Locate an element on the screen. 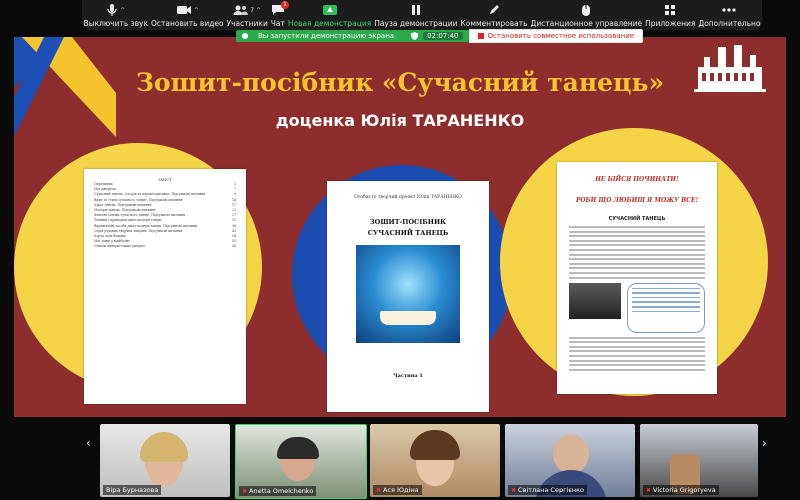  participant-tile: Віра Бурназова is located at coordinates (165, 460).